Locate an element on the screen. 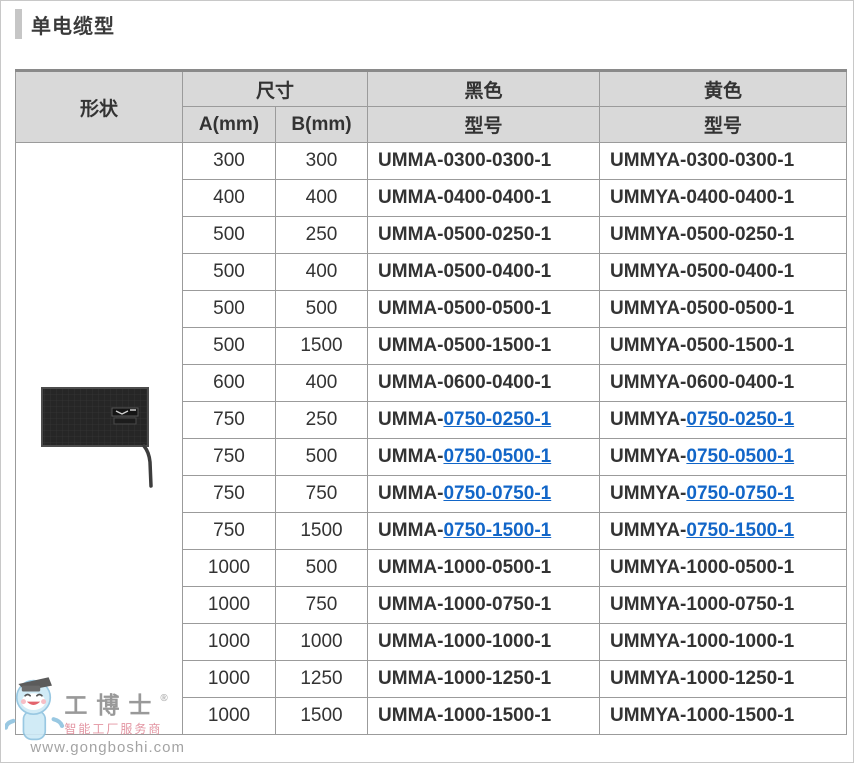  yellow-model-cell: UMMYA-0500-0500-1 is located at coordinates (723, 309).